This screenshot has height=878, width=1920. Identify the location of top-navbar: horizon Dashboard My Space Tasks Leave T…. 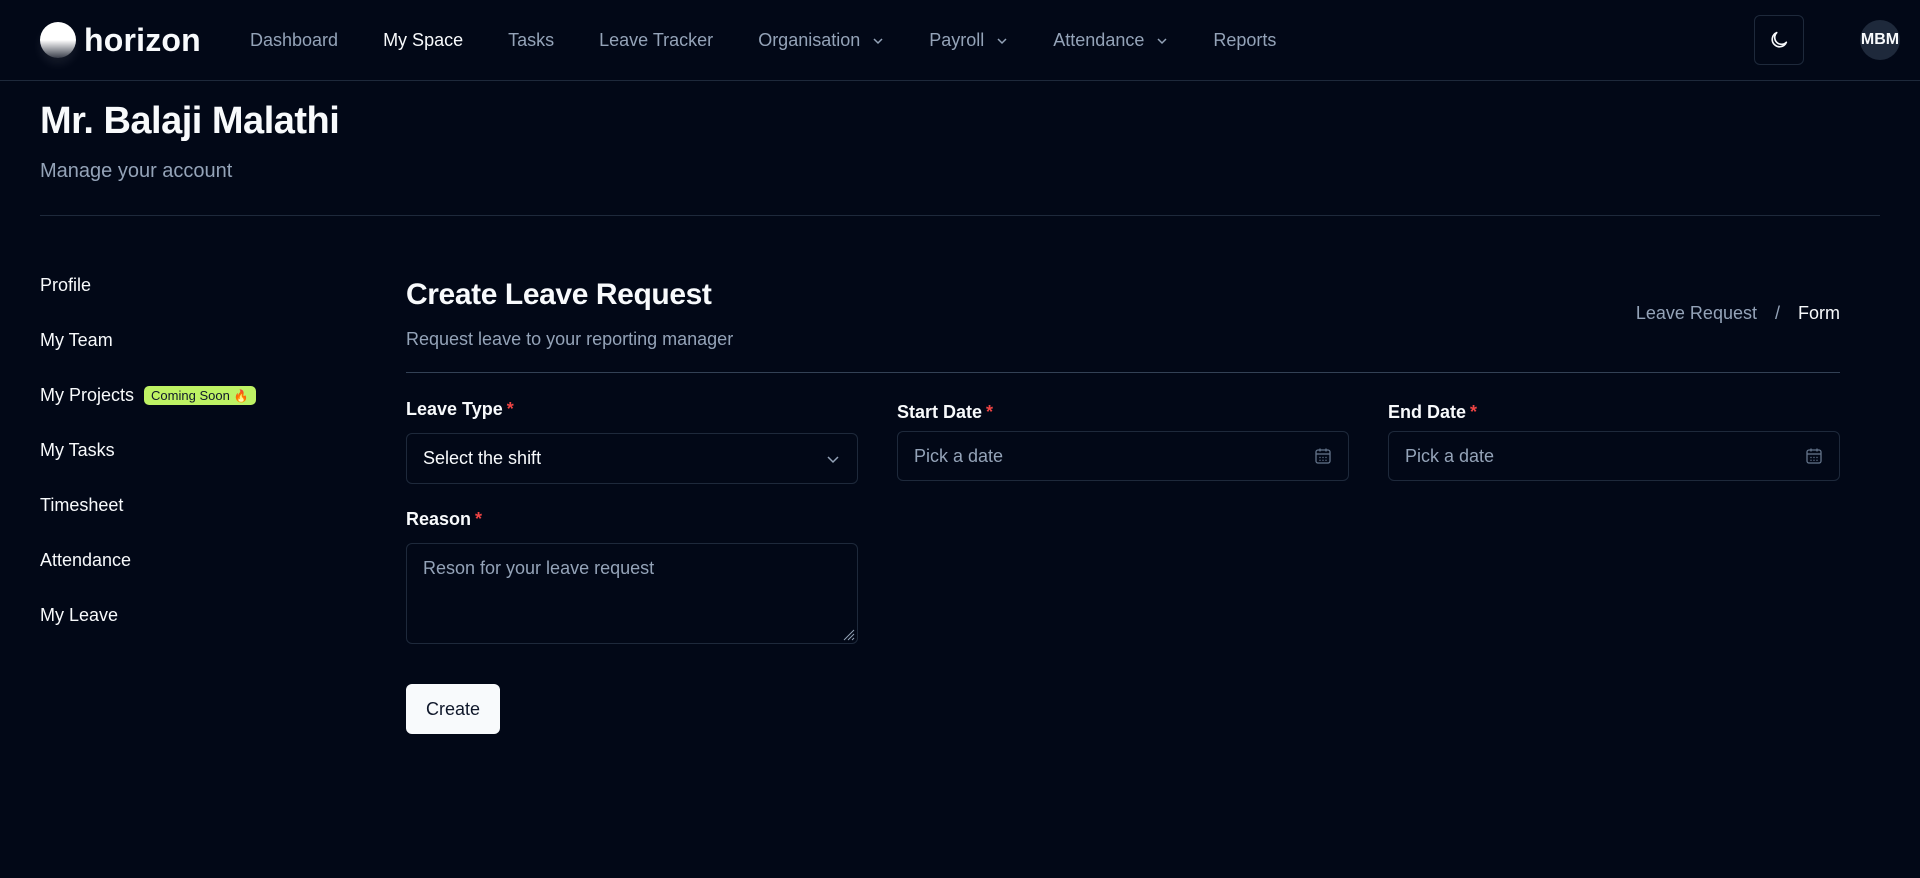
(960, 40).